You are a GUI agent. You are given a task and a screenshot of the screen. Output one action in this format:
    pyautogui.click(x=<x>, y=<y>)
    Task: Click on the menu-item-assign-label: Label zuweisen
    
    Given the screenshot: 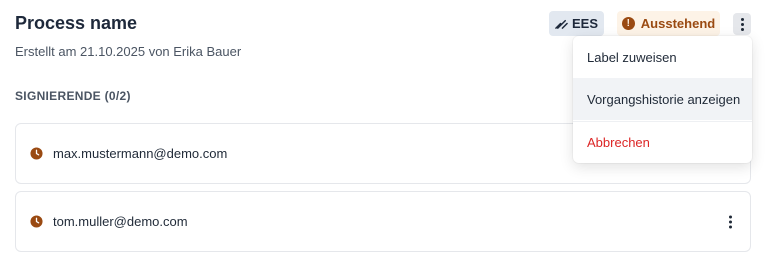 What is the action you would take?
    pyautogui.click(x=662, y=57)
    